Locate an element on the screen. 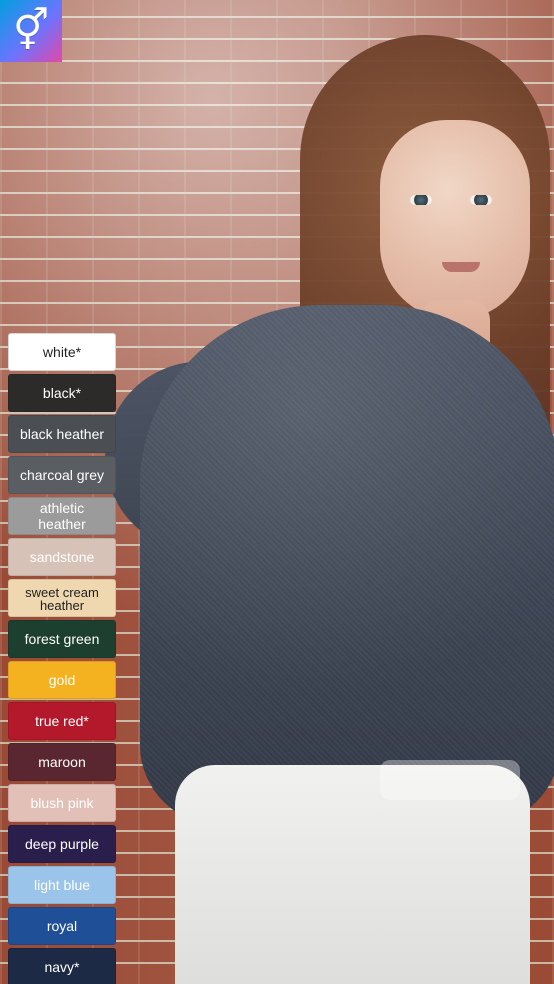 The width and height of the screenshot is (554, 984). model-face is located at coordinates (455, 220).